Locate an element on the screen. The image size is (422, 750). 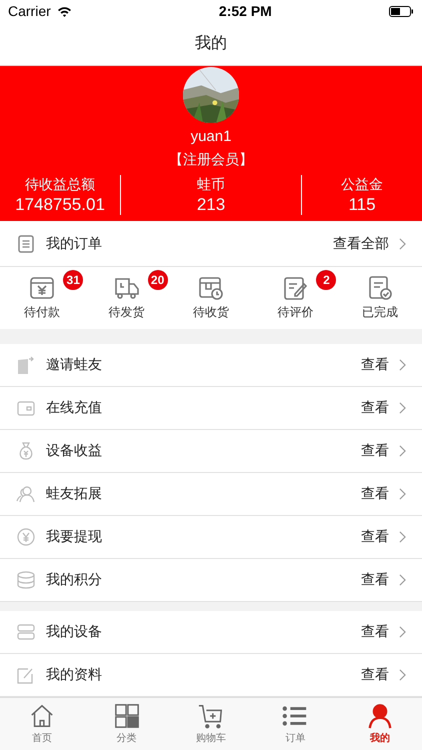
wifi-icon is located at coordinates (64, 11).